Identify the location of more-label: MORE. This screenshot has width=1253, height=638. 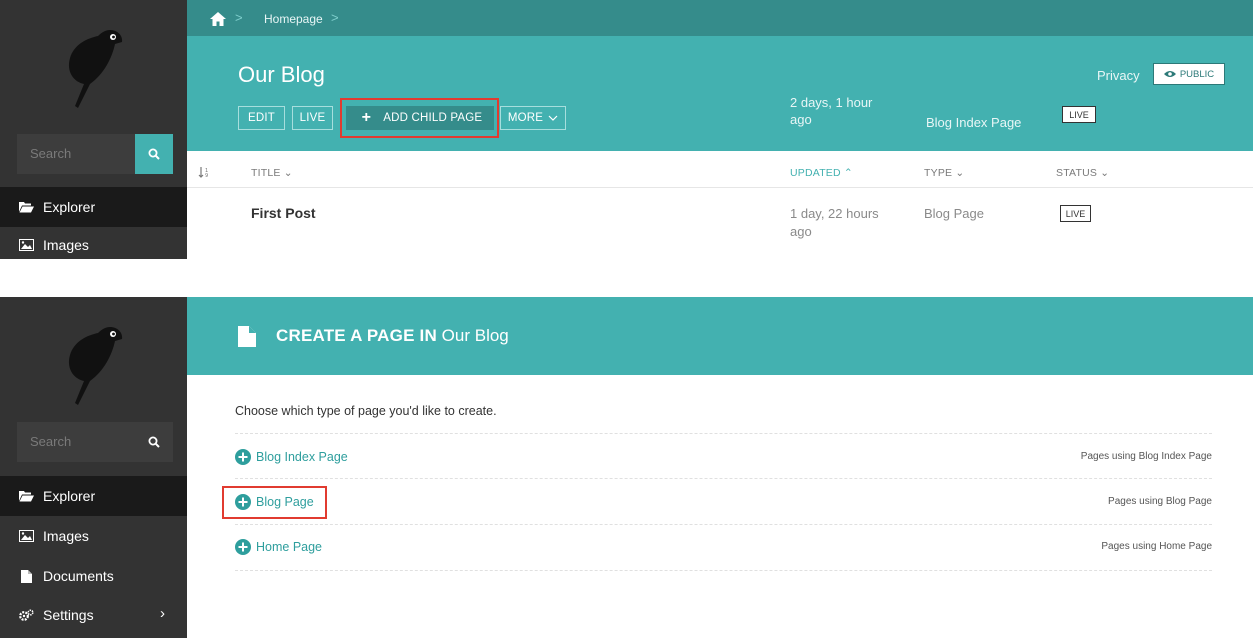
(525, 118).